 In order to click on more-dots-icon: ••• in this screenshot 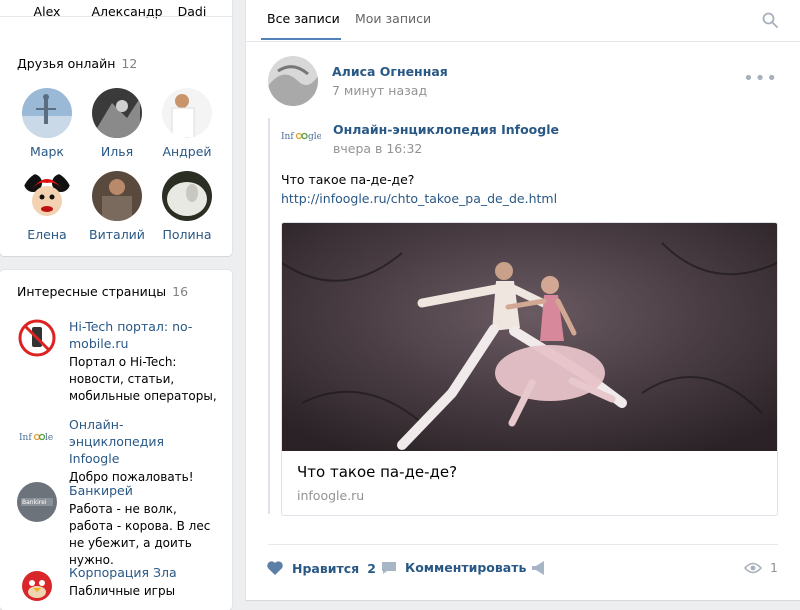, I will do `click(760, 78)`.